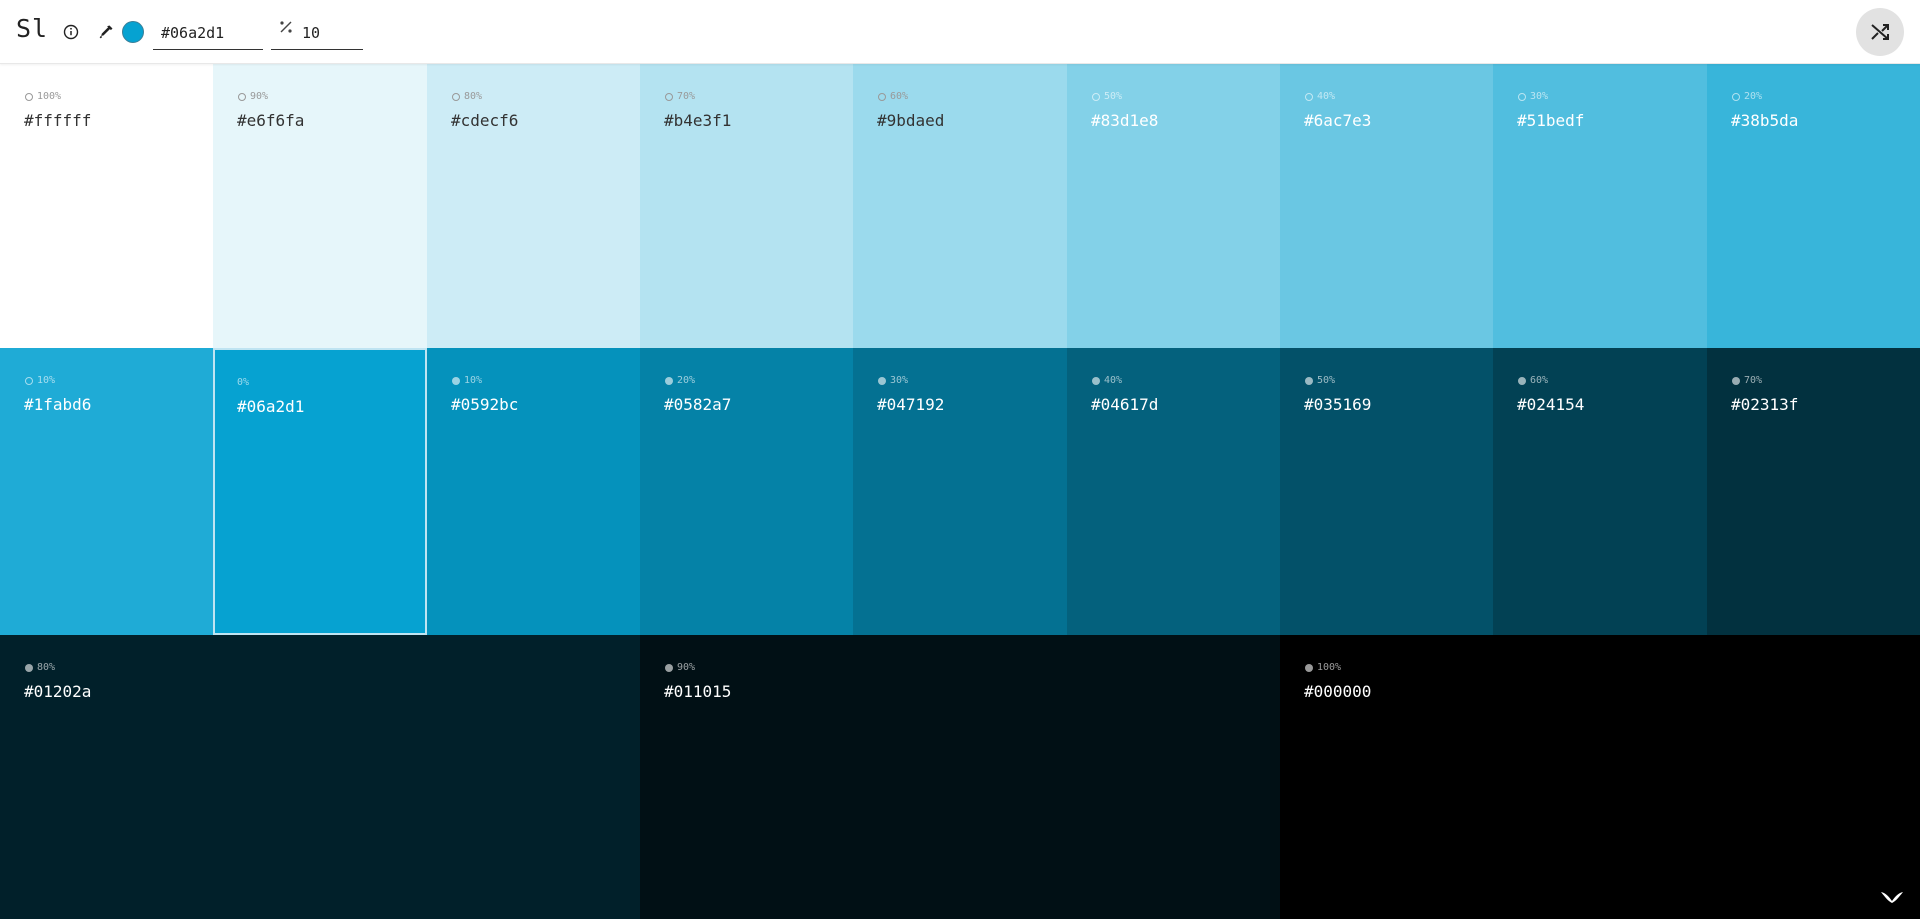 Image resolution: width=1920 pixels, height=919 pixels. Describe the element at coordinates (320, 206) in the screenshot. I see `color-swatch: 90% #e6f6fa` at that location.